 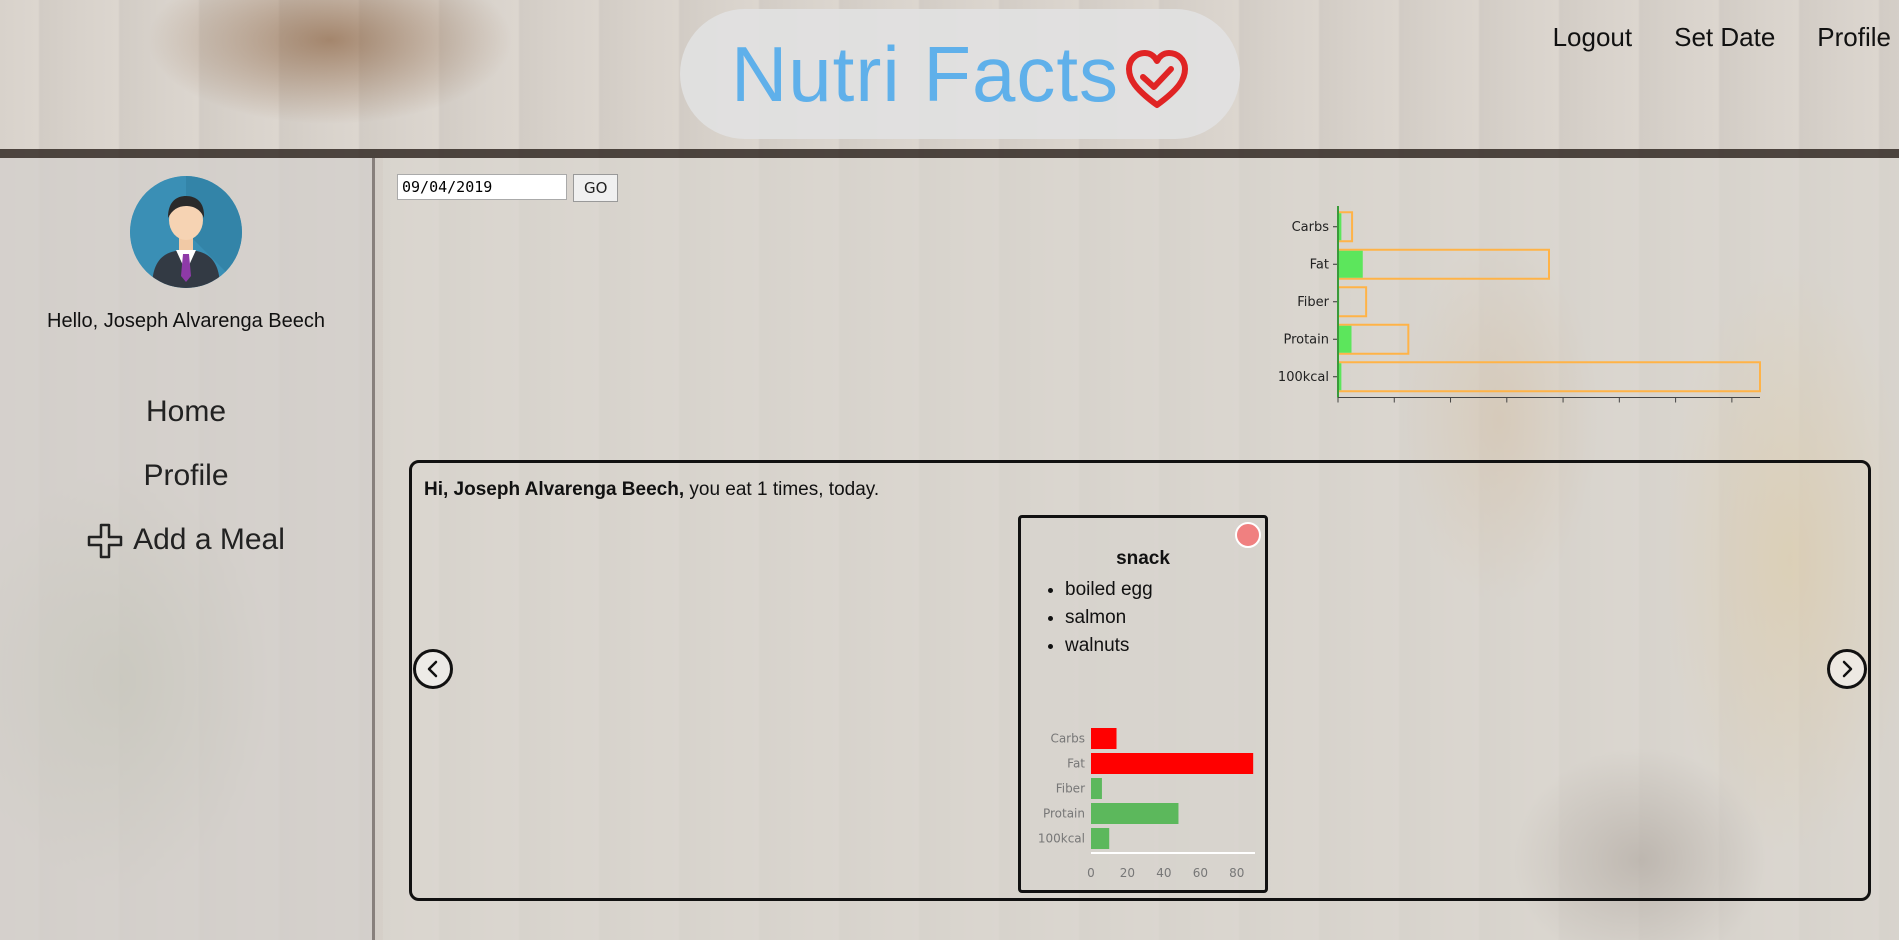 What do you see at coordinates (1157, 79) in the screenshot?
I see `heart-check-icon` at bounding box center [1157, 79].